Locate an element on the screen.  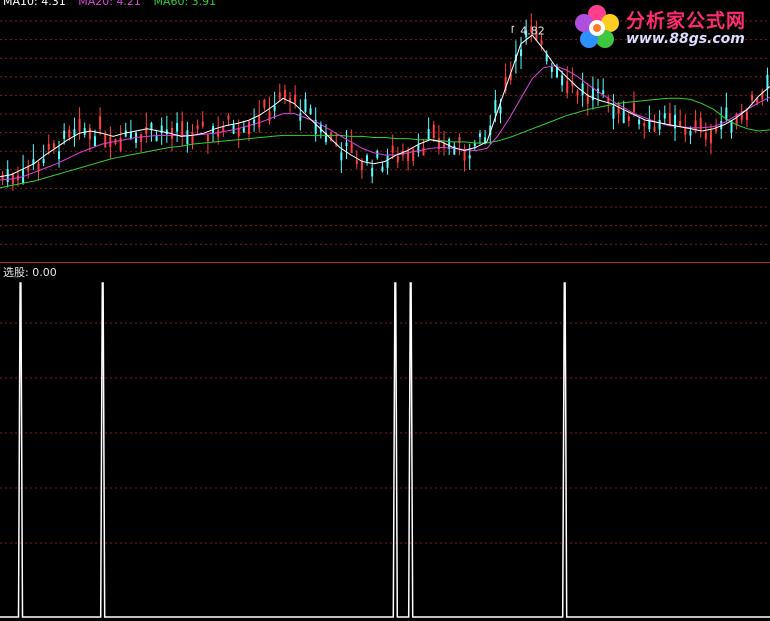
high-marker is located at coordinates (513, 29).